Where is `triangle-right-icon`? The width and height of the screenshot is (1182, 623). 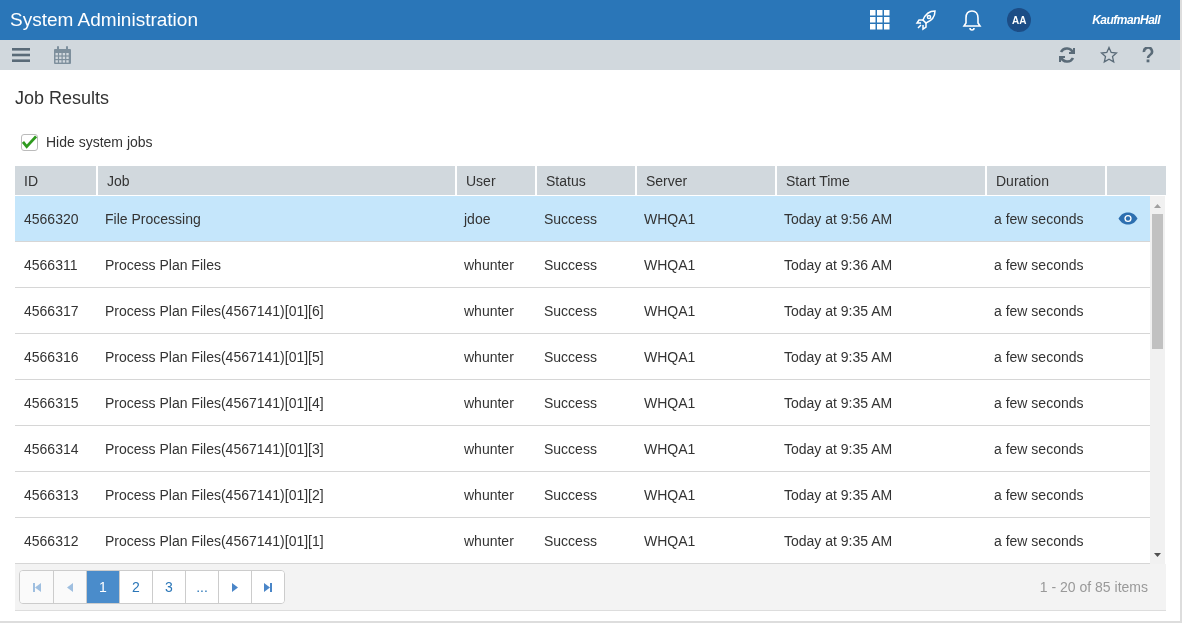
triangle-right-icon is located at coordinates (235, 587).